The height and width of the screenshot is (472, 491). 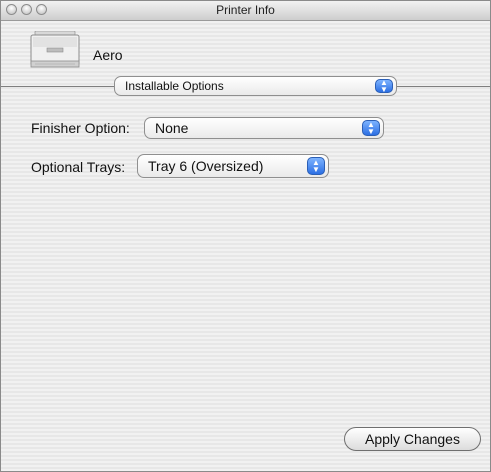 I want to click on window-title: Printer Info, so click(x=245, y=10).